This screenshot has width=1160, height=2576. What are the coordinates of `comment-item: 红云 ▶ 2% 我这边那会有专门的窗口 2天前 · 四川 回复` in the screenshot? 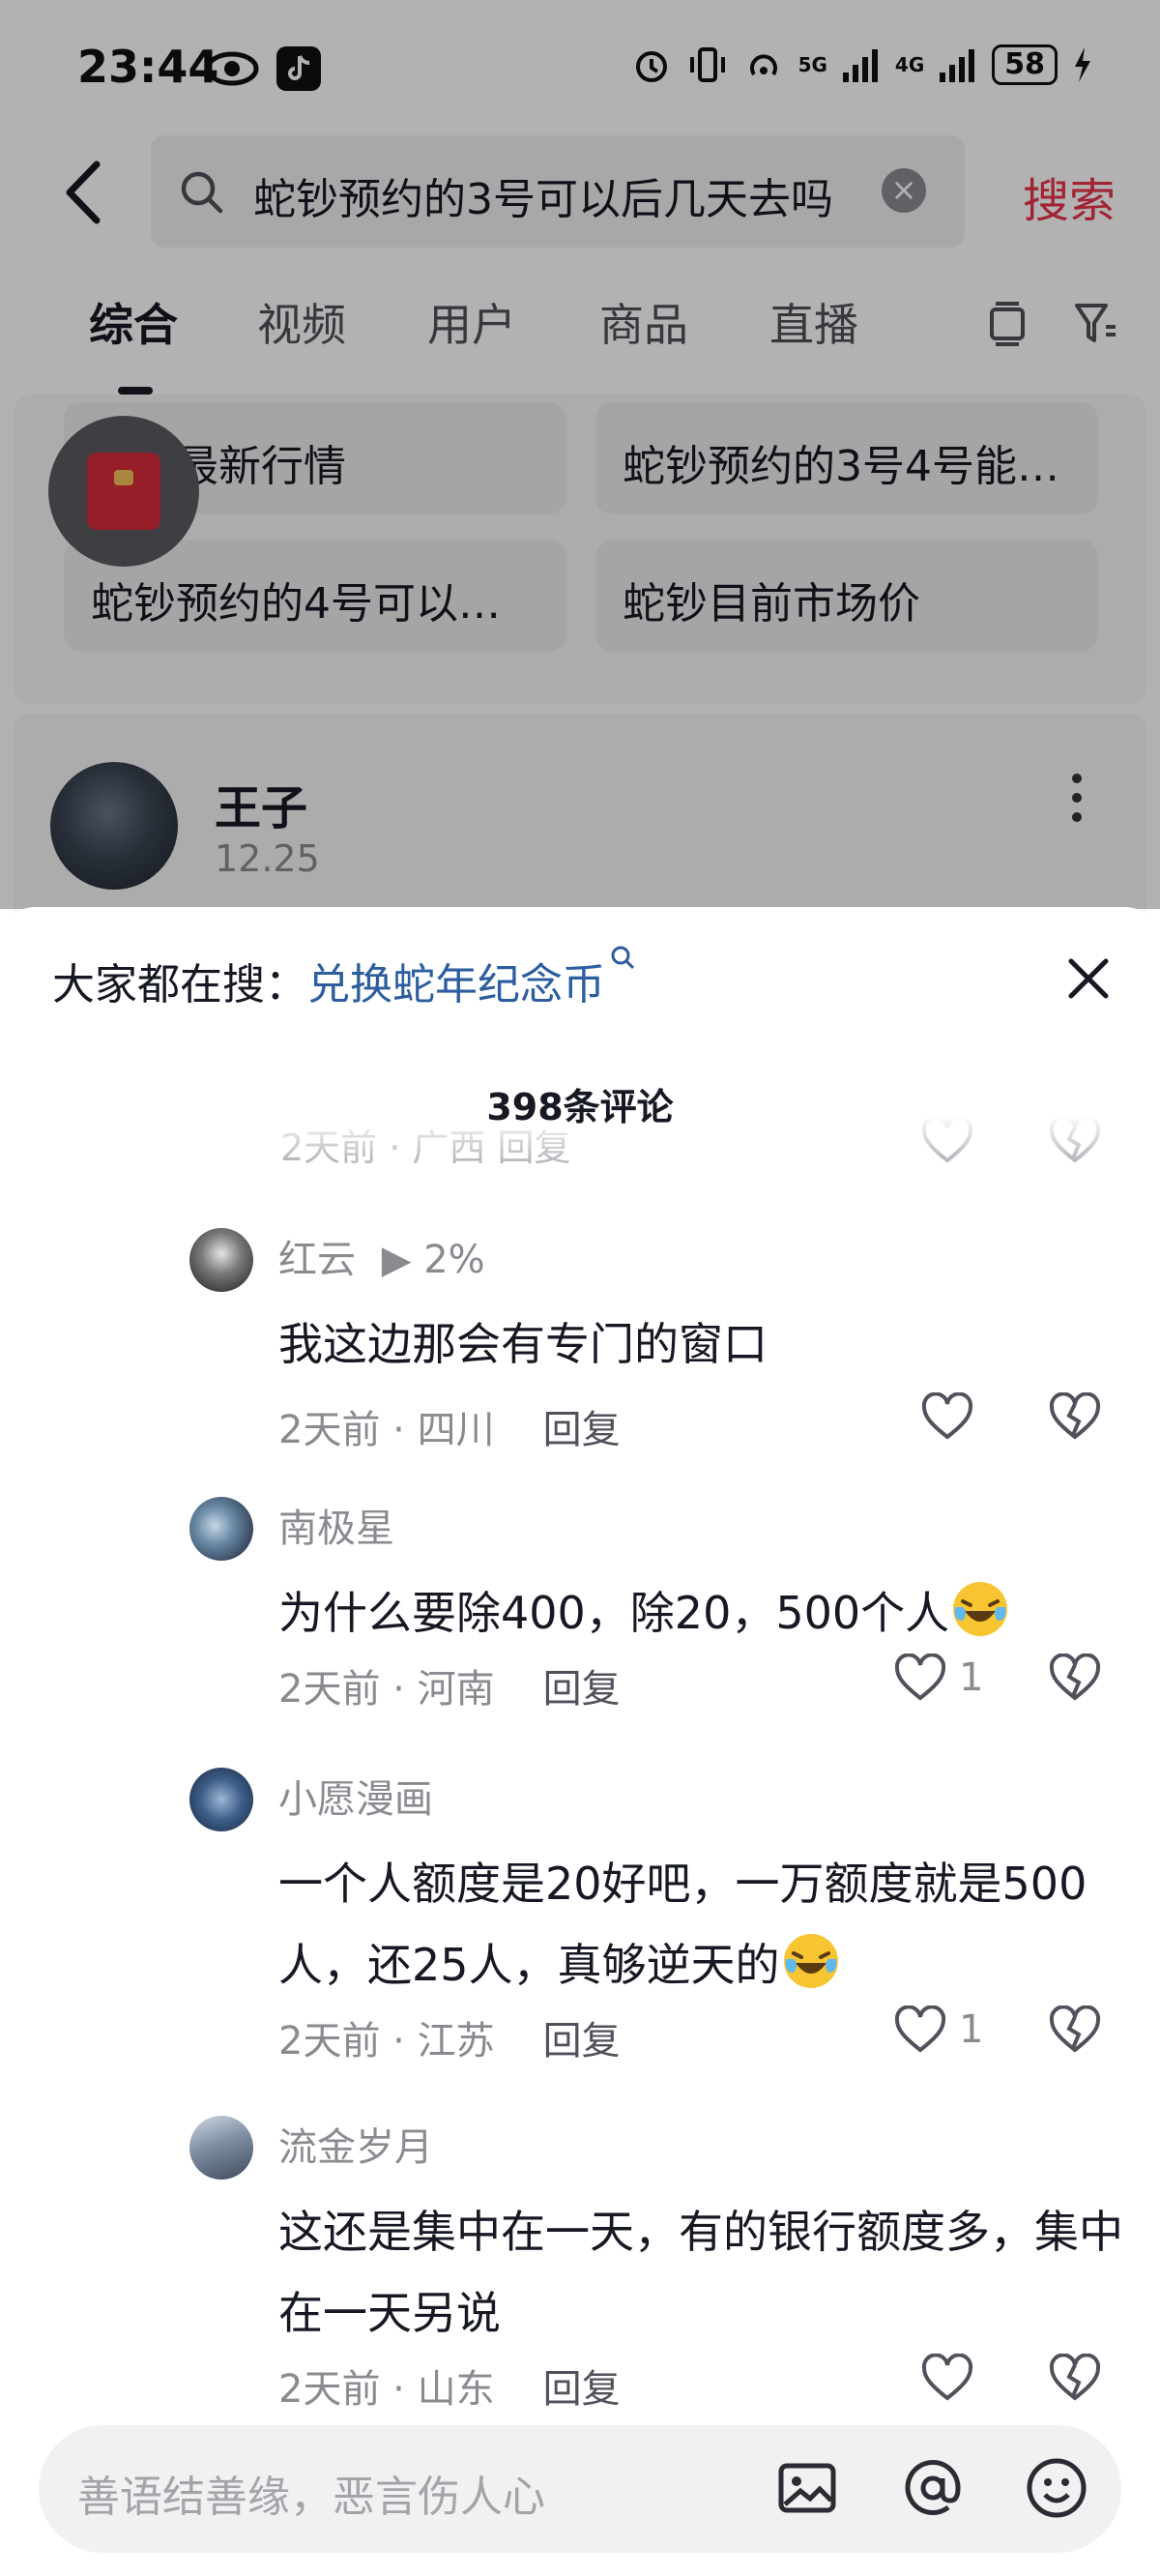 It's located at (580, 1344).